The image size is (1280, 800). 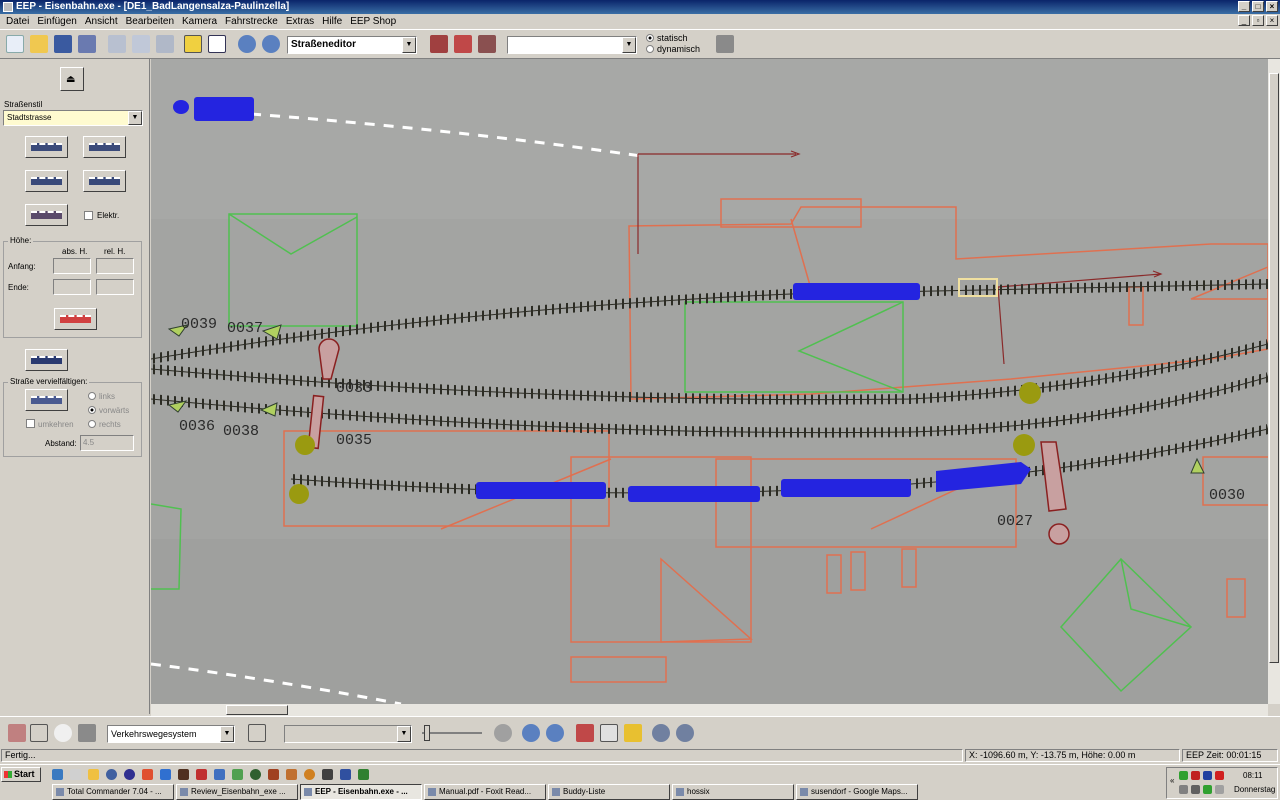 I want to click on slider-thumb, so click(x=427, y=733).